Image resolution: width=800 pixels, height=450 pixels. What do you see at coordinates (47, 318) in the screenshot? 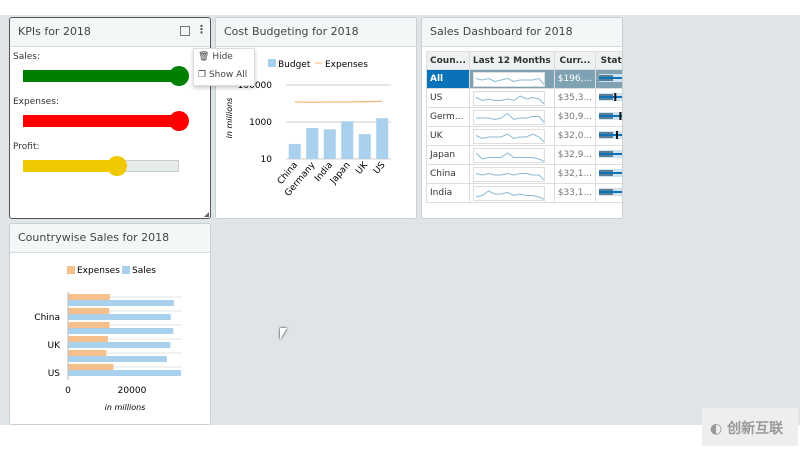
I see `y-tick-label: China` at bounding box center [47, 318].